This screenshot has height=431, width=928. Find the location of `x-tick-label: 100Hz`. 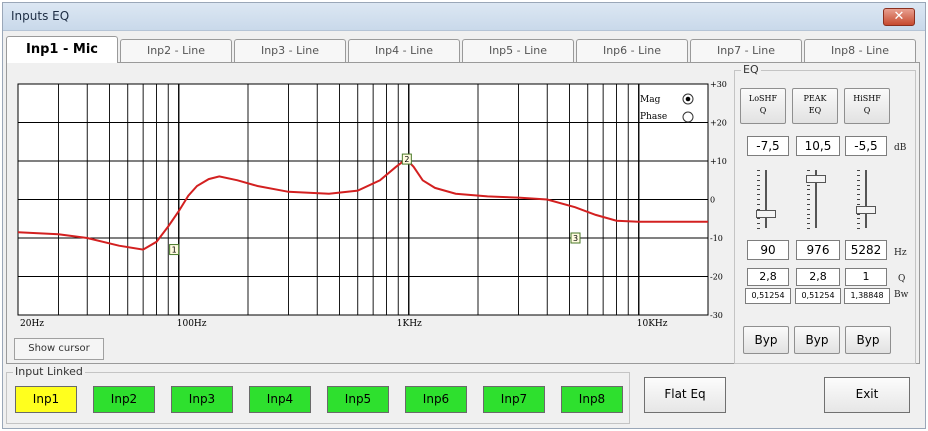

x-tick-label: 100Hz is located at coordinates (192, 324).